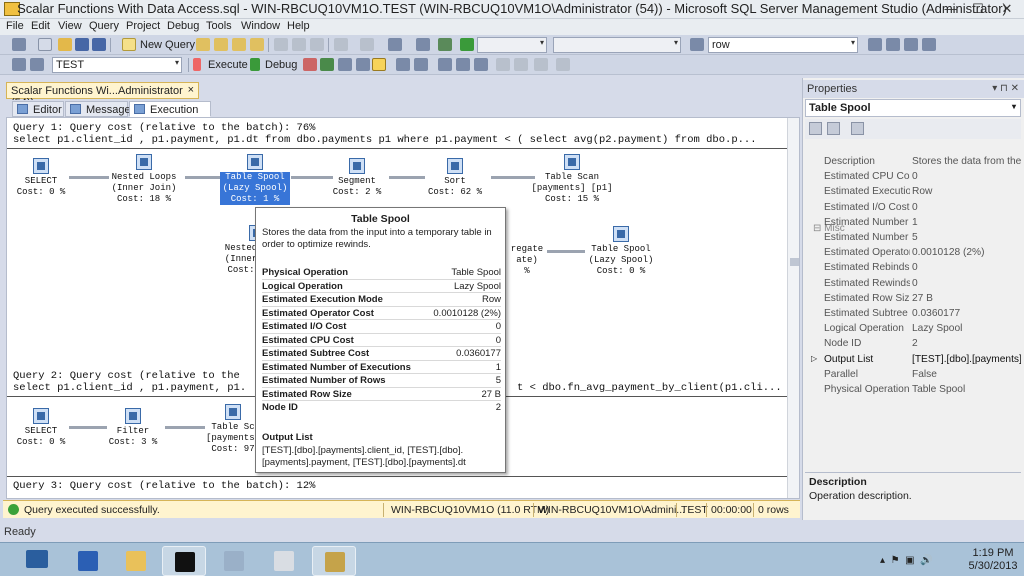 The image size is (1024, 576). I want to click on execute-button: Execute, so click(228, 65).